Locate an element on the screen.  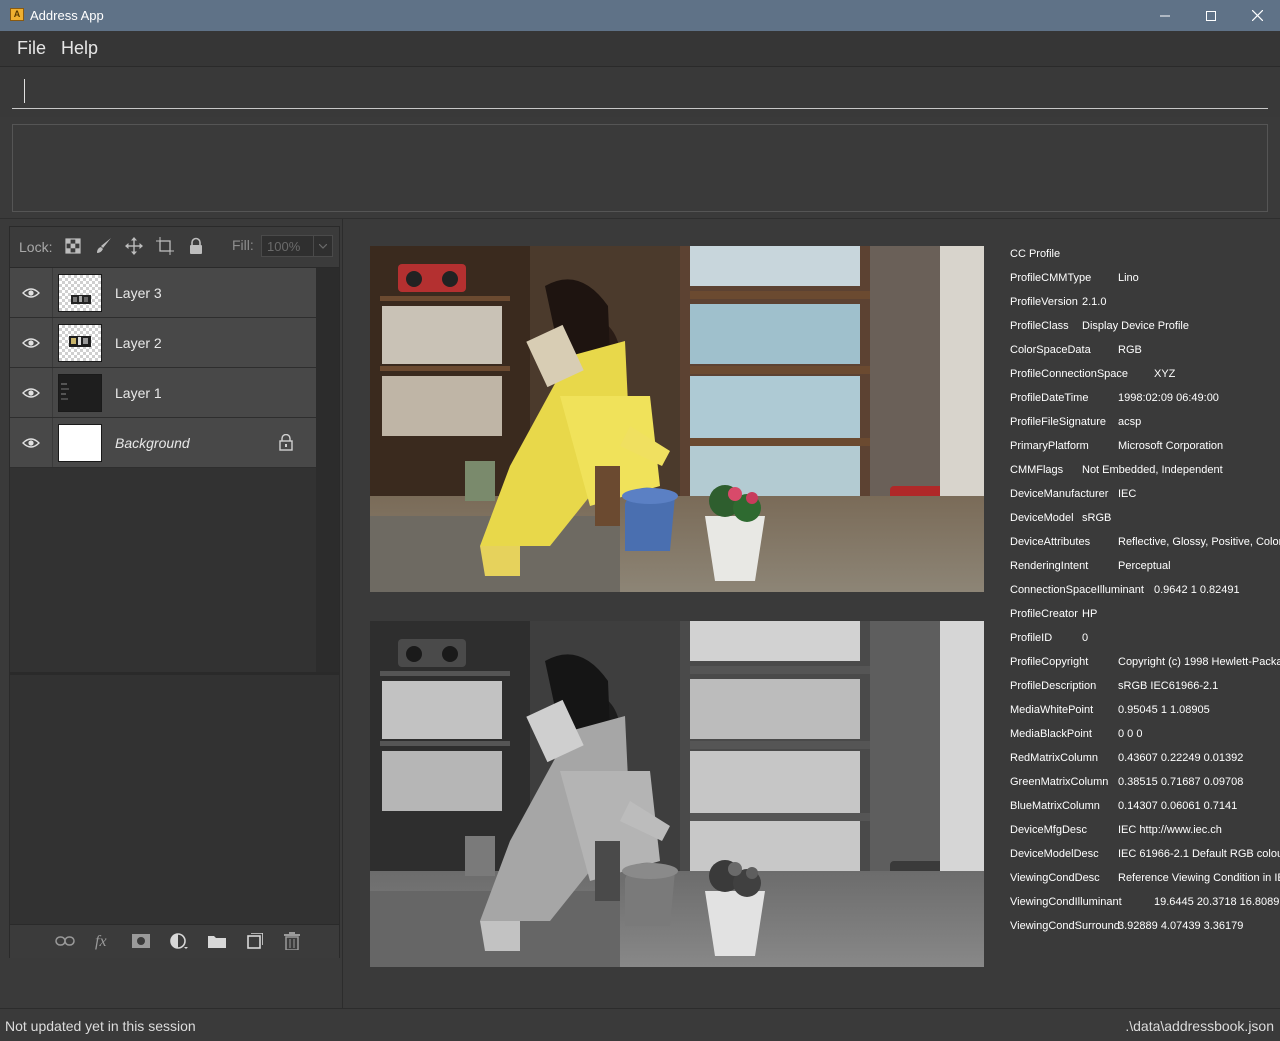
command-input is located at coordinates (640, 92).